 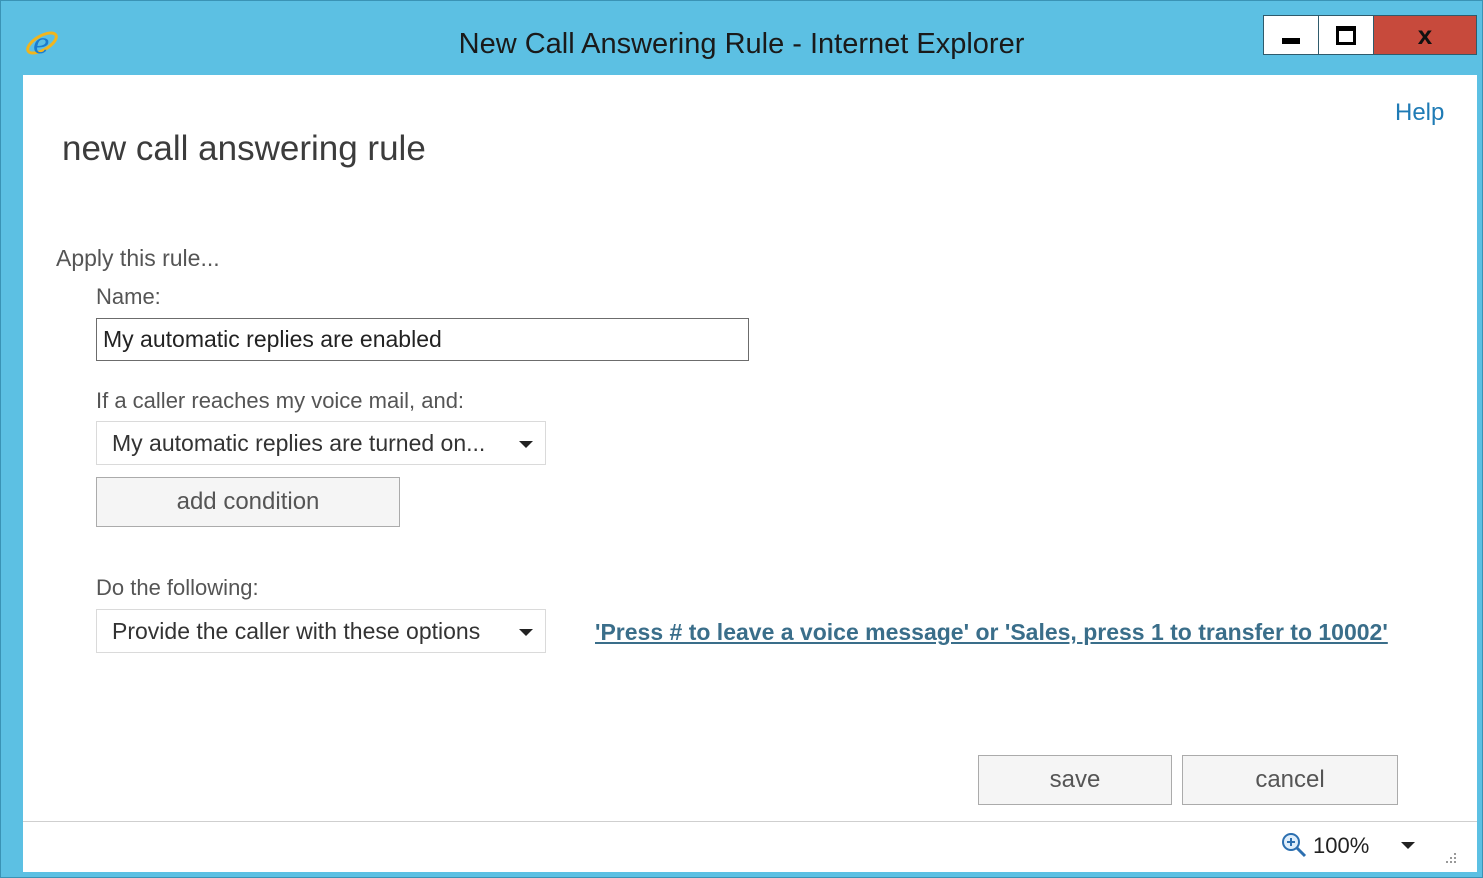 I want to click on name-input: My automatic replies are enabled, so click(x=422, y=339).